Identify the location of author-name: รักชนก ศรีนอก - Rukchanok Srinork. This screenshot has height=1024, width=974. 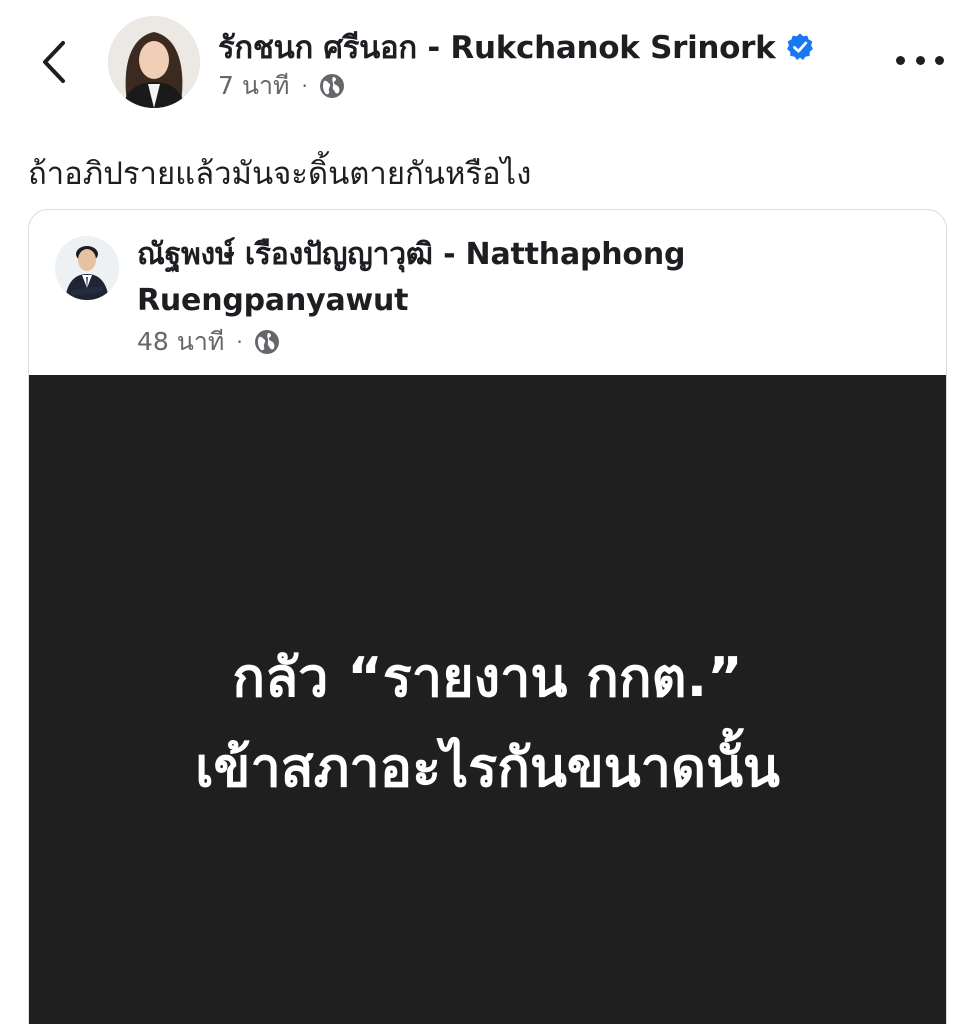
(516, 47).